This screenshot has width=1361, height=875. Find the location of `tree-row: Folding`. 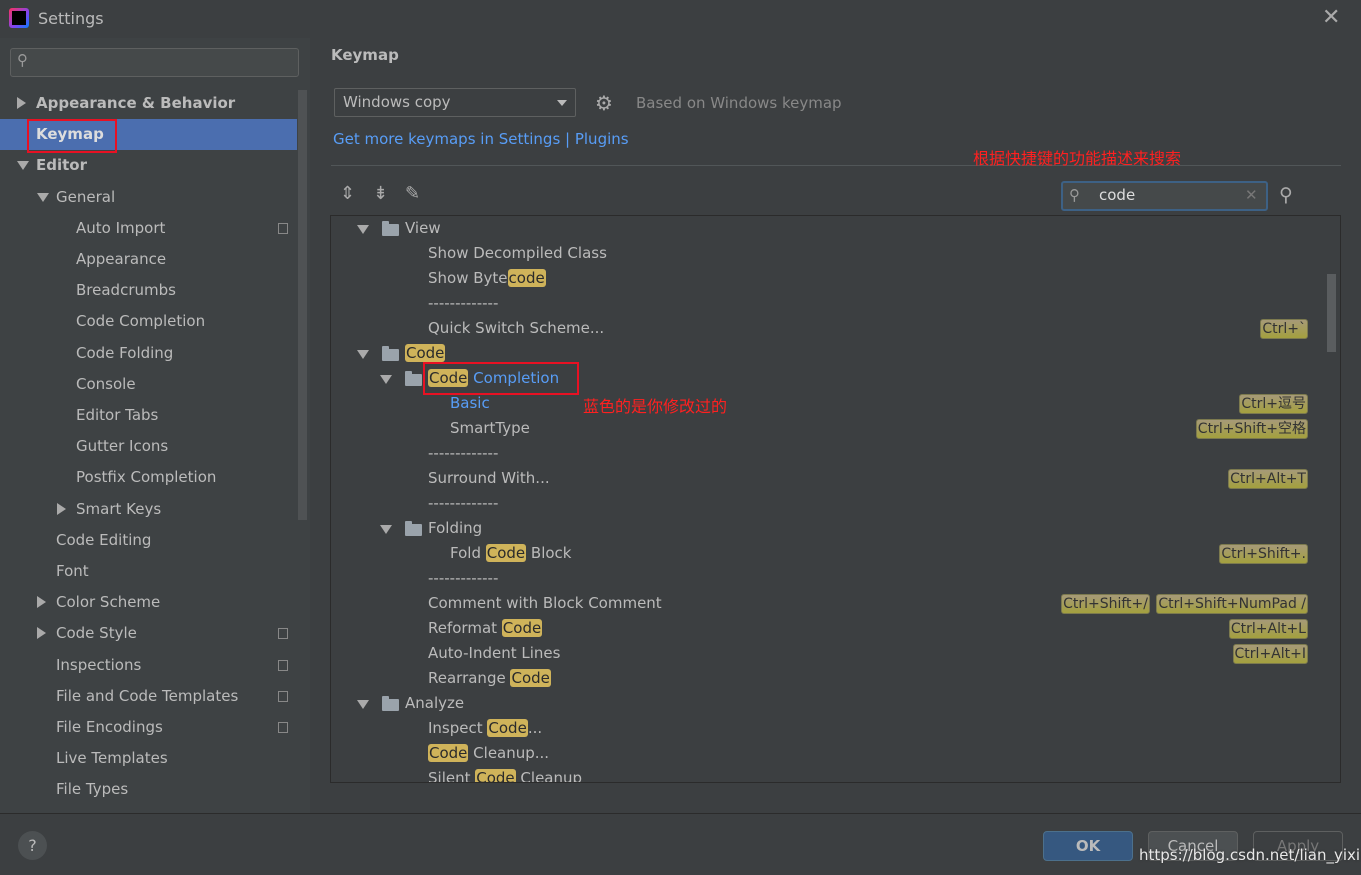

tree-row: Folding is located at coordinates (828, 528).